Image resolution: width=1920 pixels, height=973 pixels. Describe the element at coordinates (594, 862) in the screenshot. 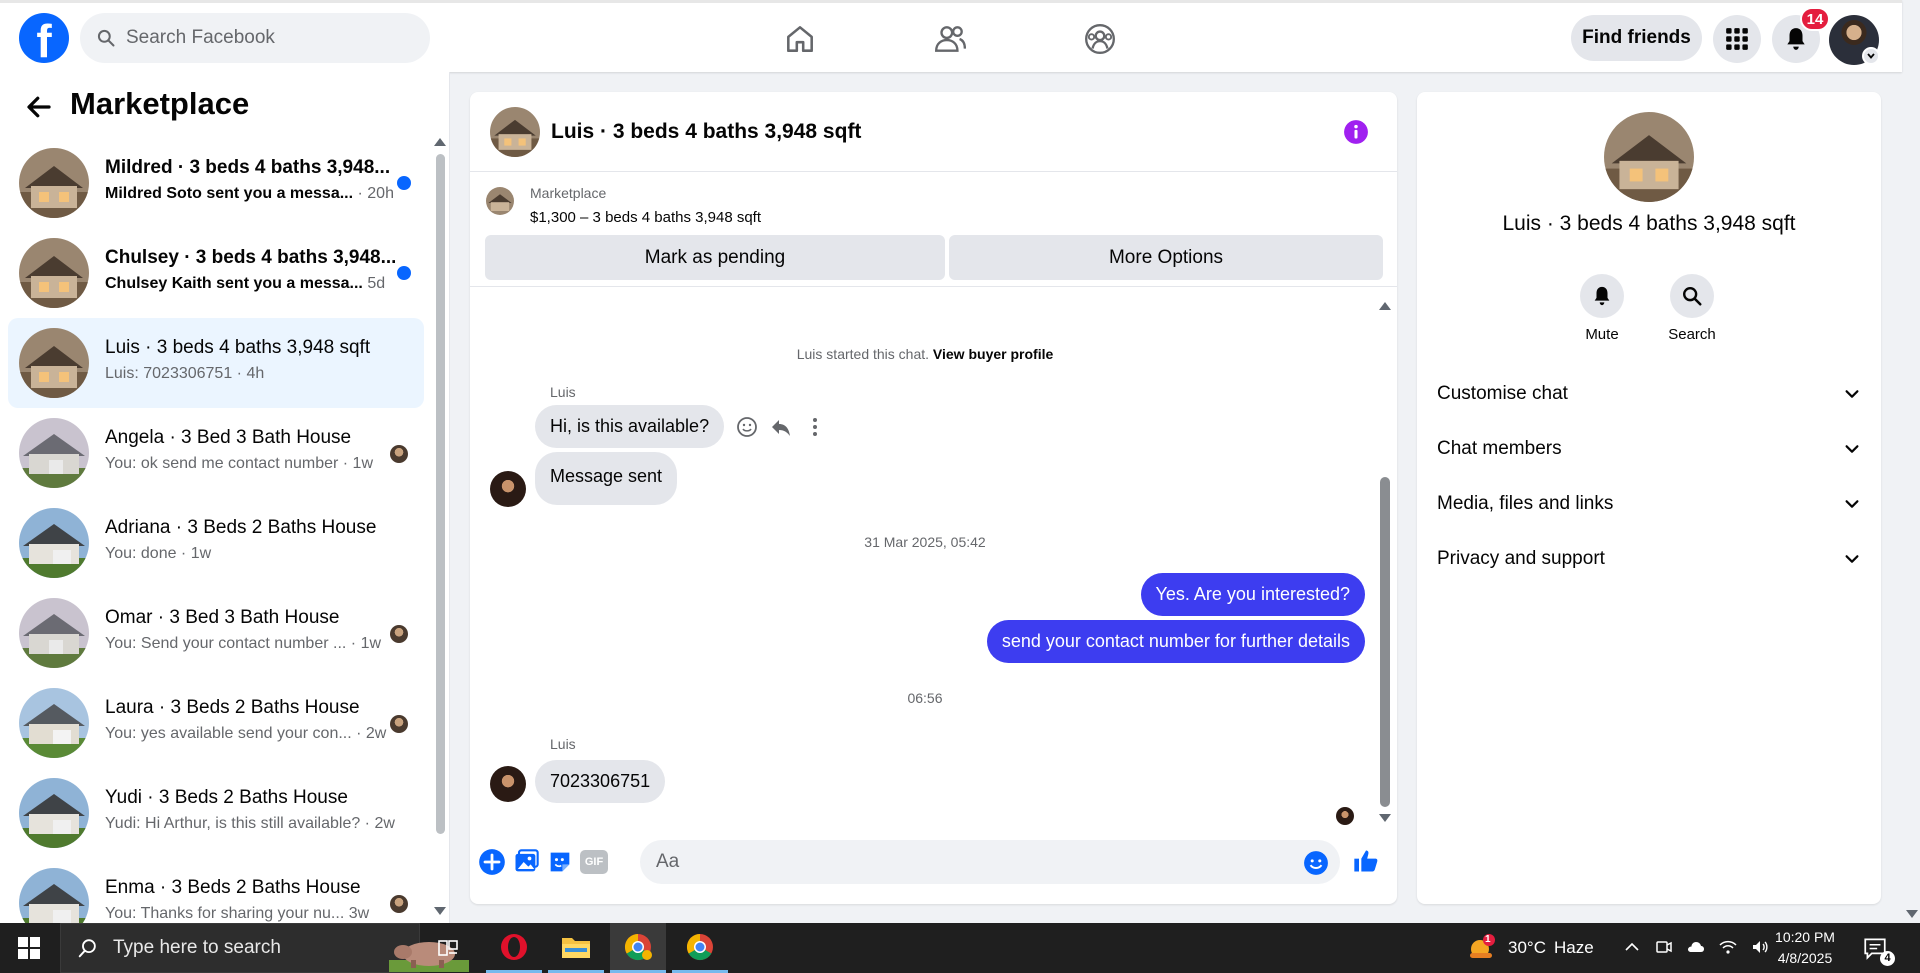

I see `gif-button: GIF` at that location.